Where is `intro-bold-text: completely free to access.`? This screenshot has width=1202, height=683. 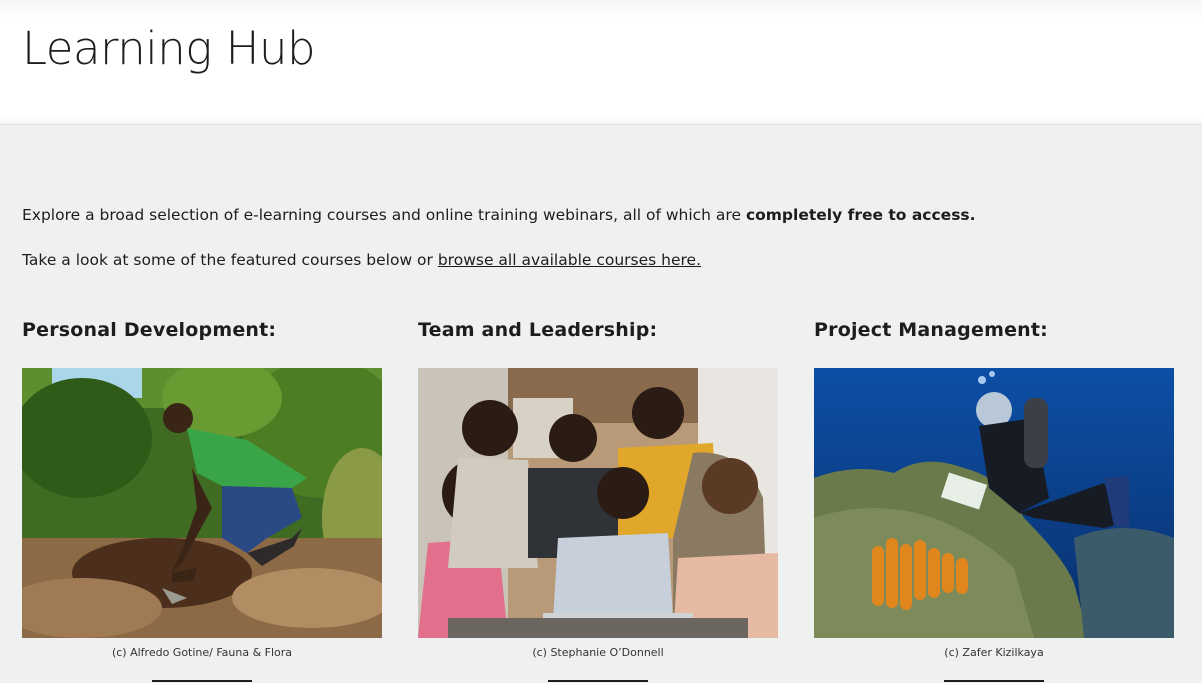
intro-bold-text: completely free to access. is located at coordinates (860, 215).